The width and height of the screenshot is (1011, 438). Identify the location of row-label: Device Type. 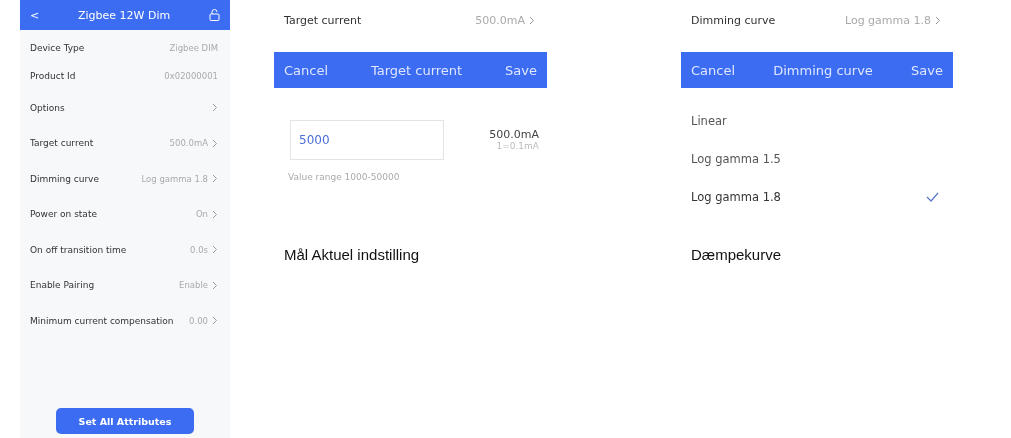
(57, 48).